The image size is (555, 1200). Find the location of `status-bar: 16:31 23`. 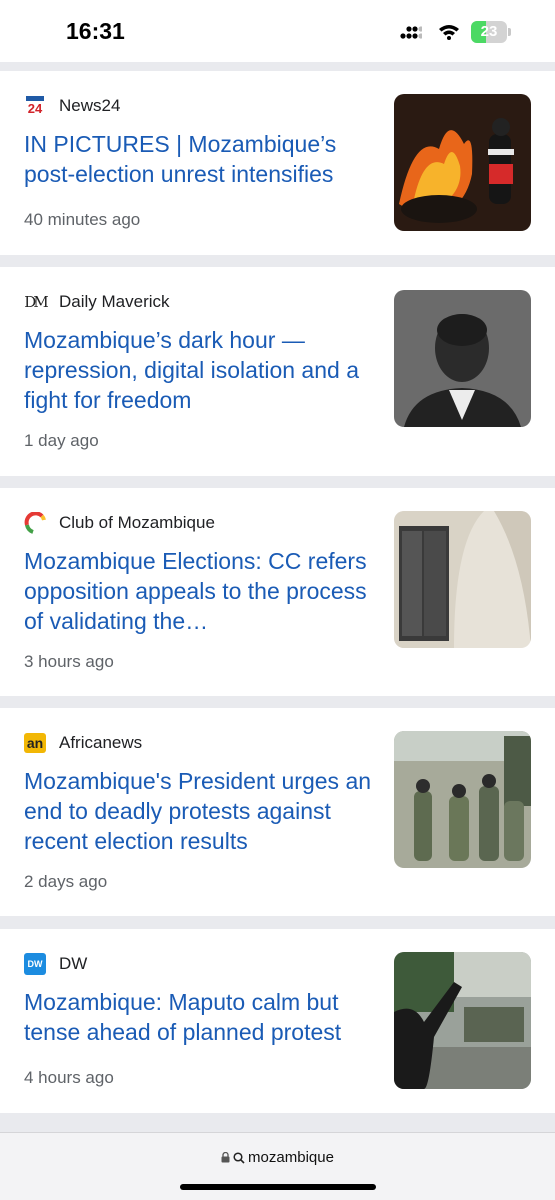

status-bar: 16:31 23 is located at coordinates (277, 31).